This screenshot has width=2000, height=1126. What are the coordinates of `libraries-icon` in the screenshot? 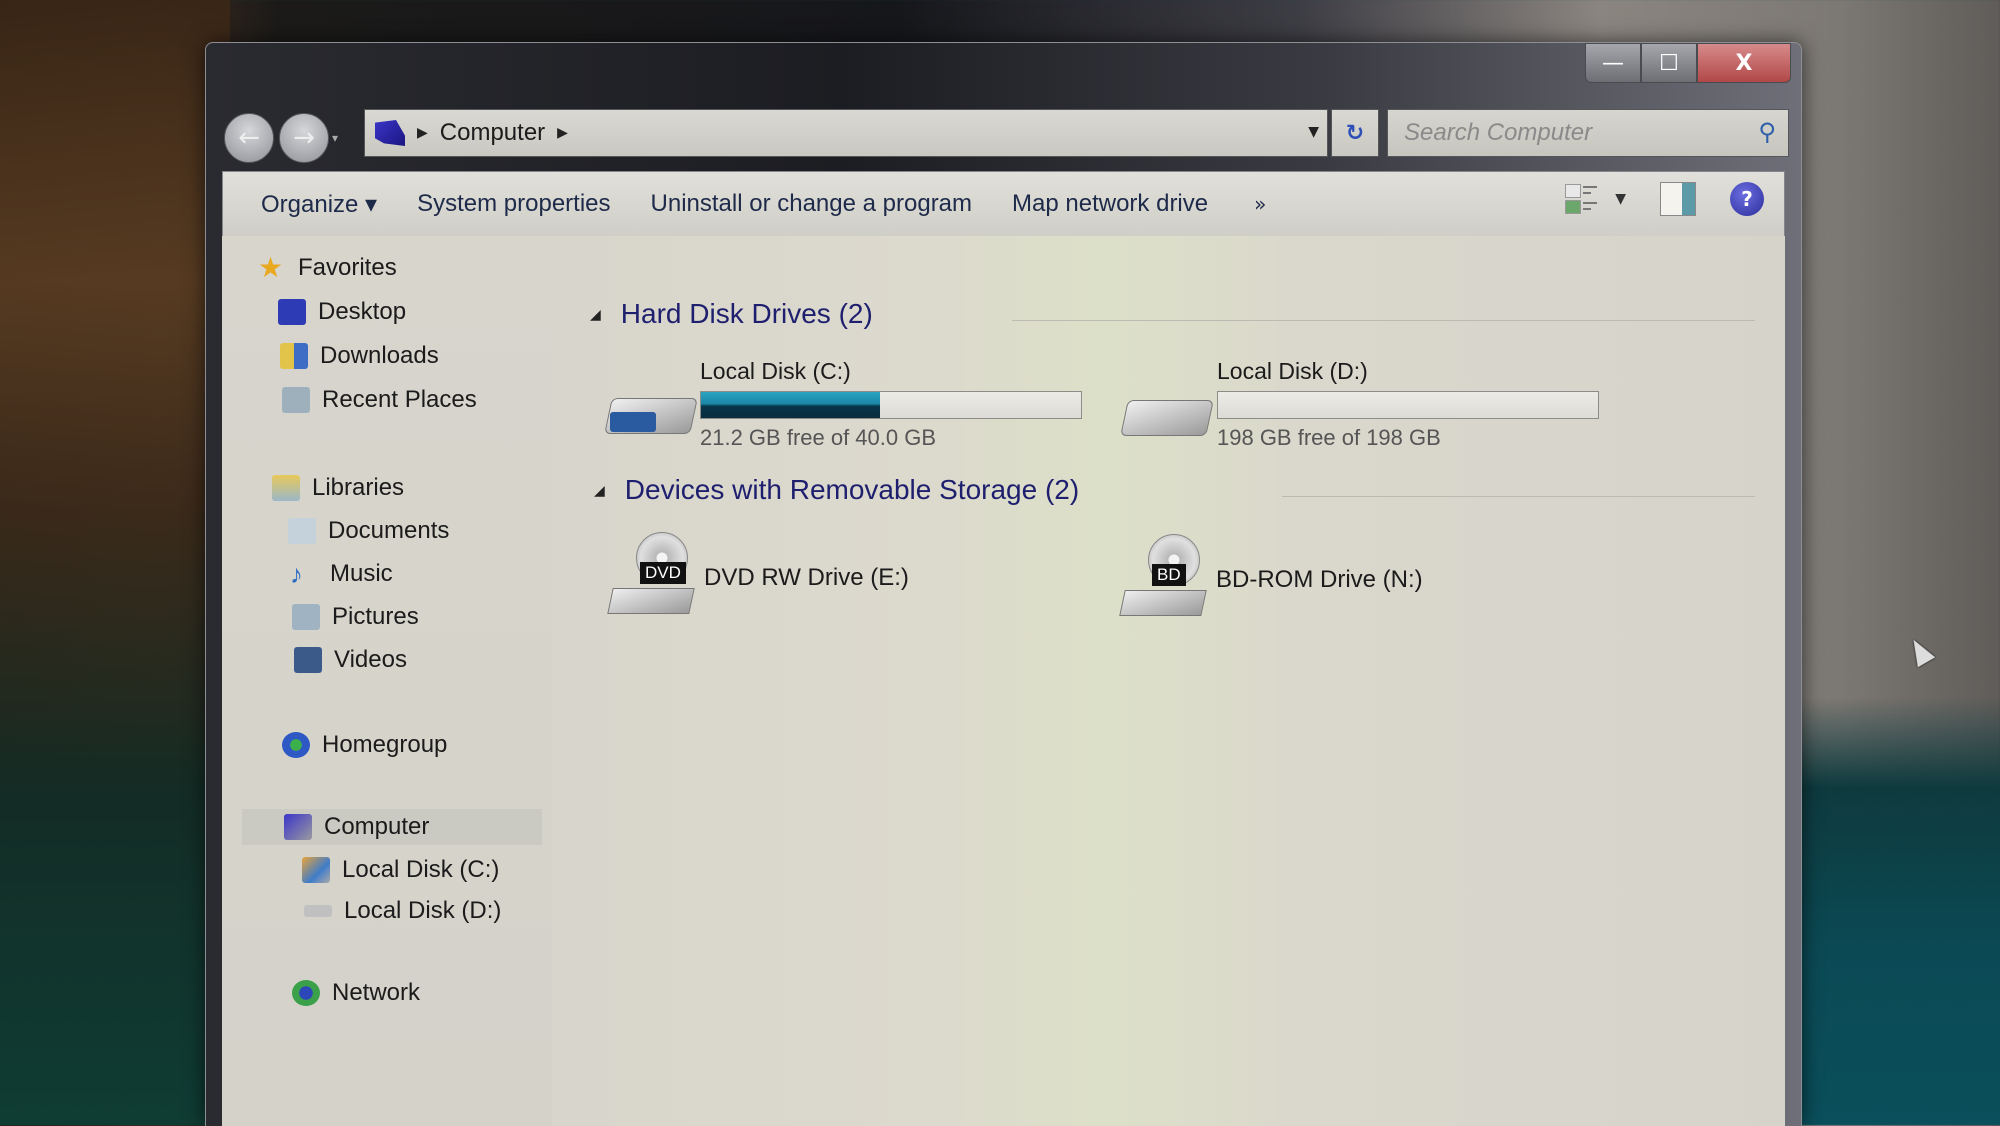 It's located at (286, 488).